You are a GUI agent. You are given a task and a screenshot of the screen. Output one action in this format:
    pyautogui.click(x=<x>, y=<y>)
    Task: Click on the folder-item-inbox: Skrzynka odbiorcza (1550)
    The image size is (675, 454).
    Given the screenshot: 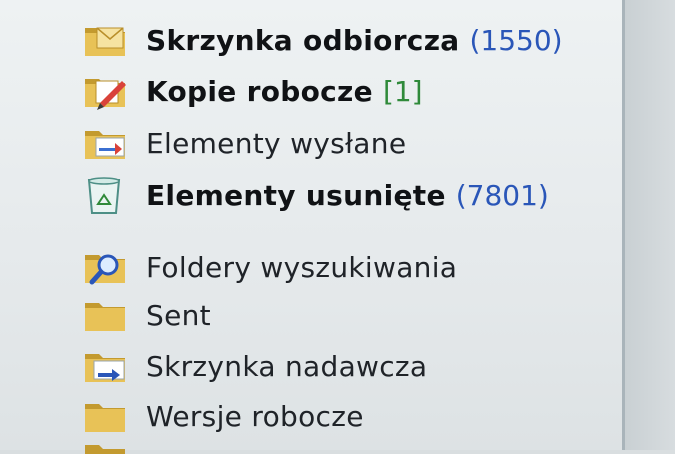 What is the action you would take?
    pyautogui.click(x=347, y=40)
    